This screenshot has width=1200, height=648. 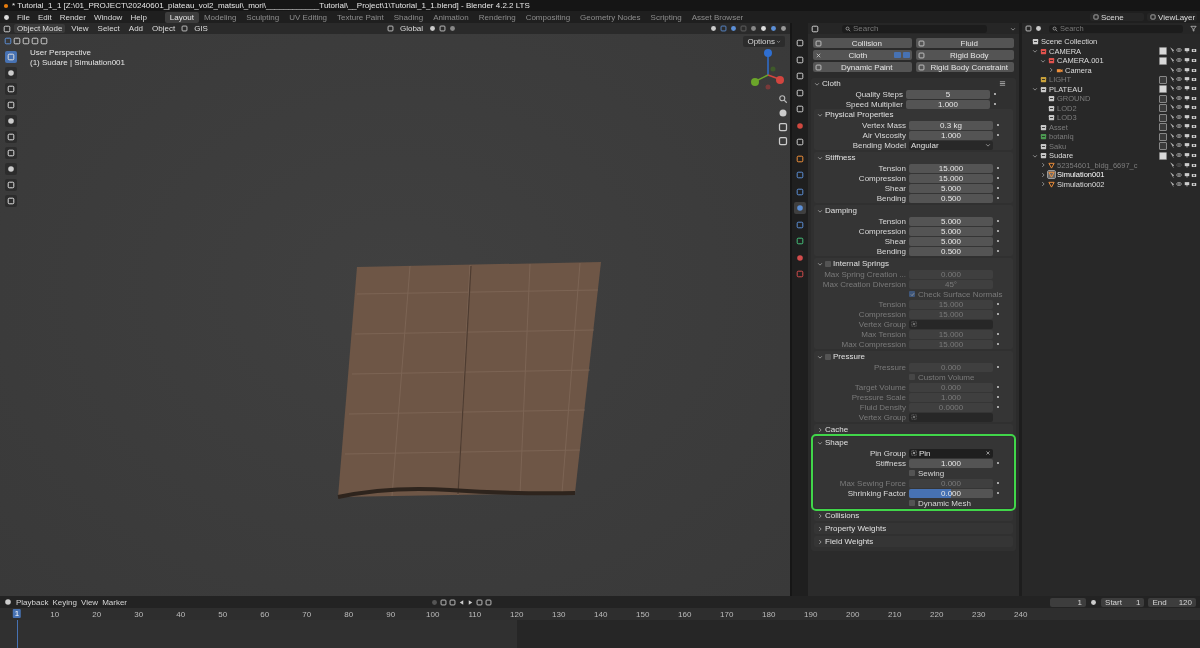 I want to click on texture-tab, so click(x=800, y=274).